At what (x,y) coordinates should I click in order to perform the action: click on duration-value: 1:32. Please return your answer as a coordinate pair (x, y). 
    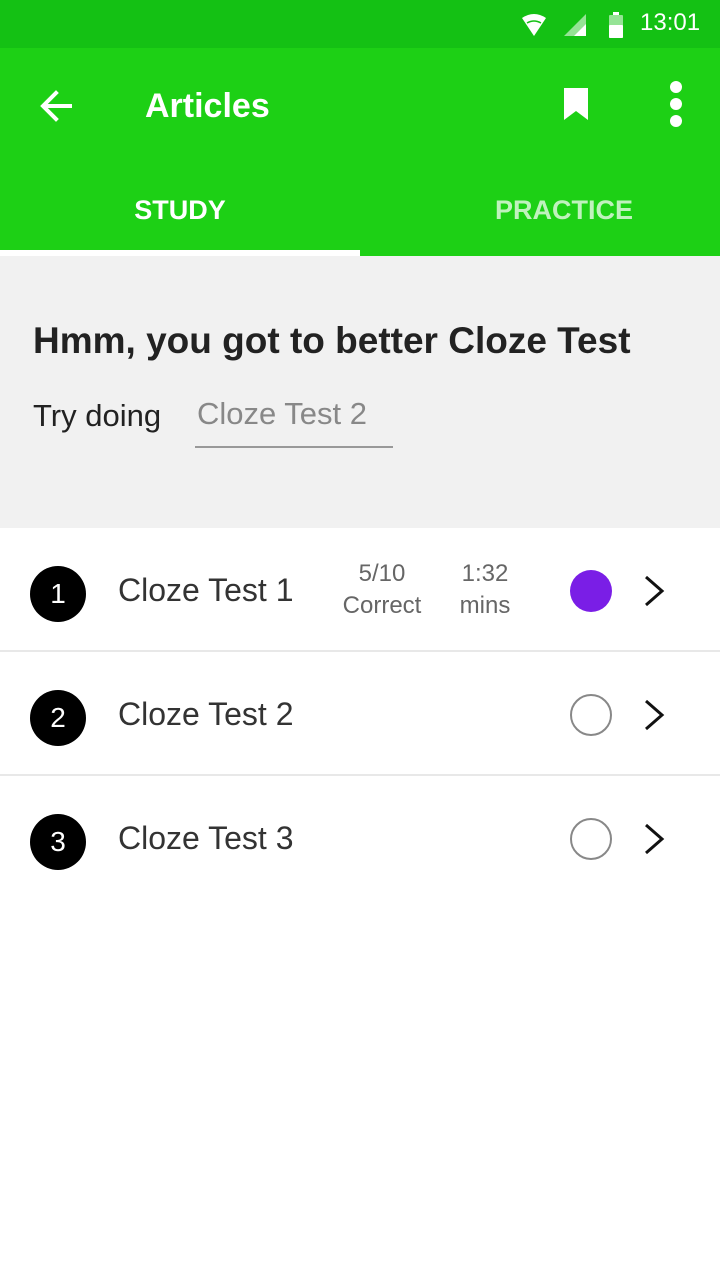
    Looking at the image, I should click on (485, 573).